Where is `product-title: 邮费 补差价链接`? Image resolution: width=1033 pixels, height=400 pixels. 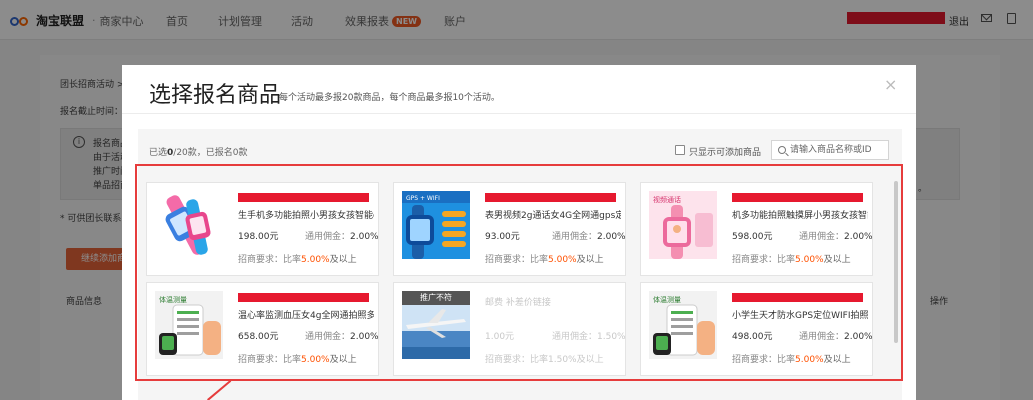
product-title: 邮费 补差价链接 is located at coordinates (518, 303).